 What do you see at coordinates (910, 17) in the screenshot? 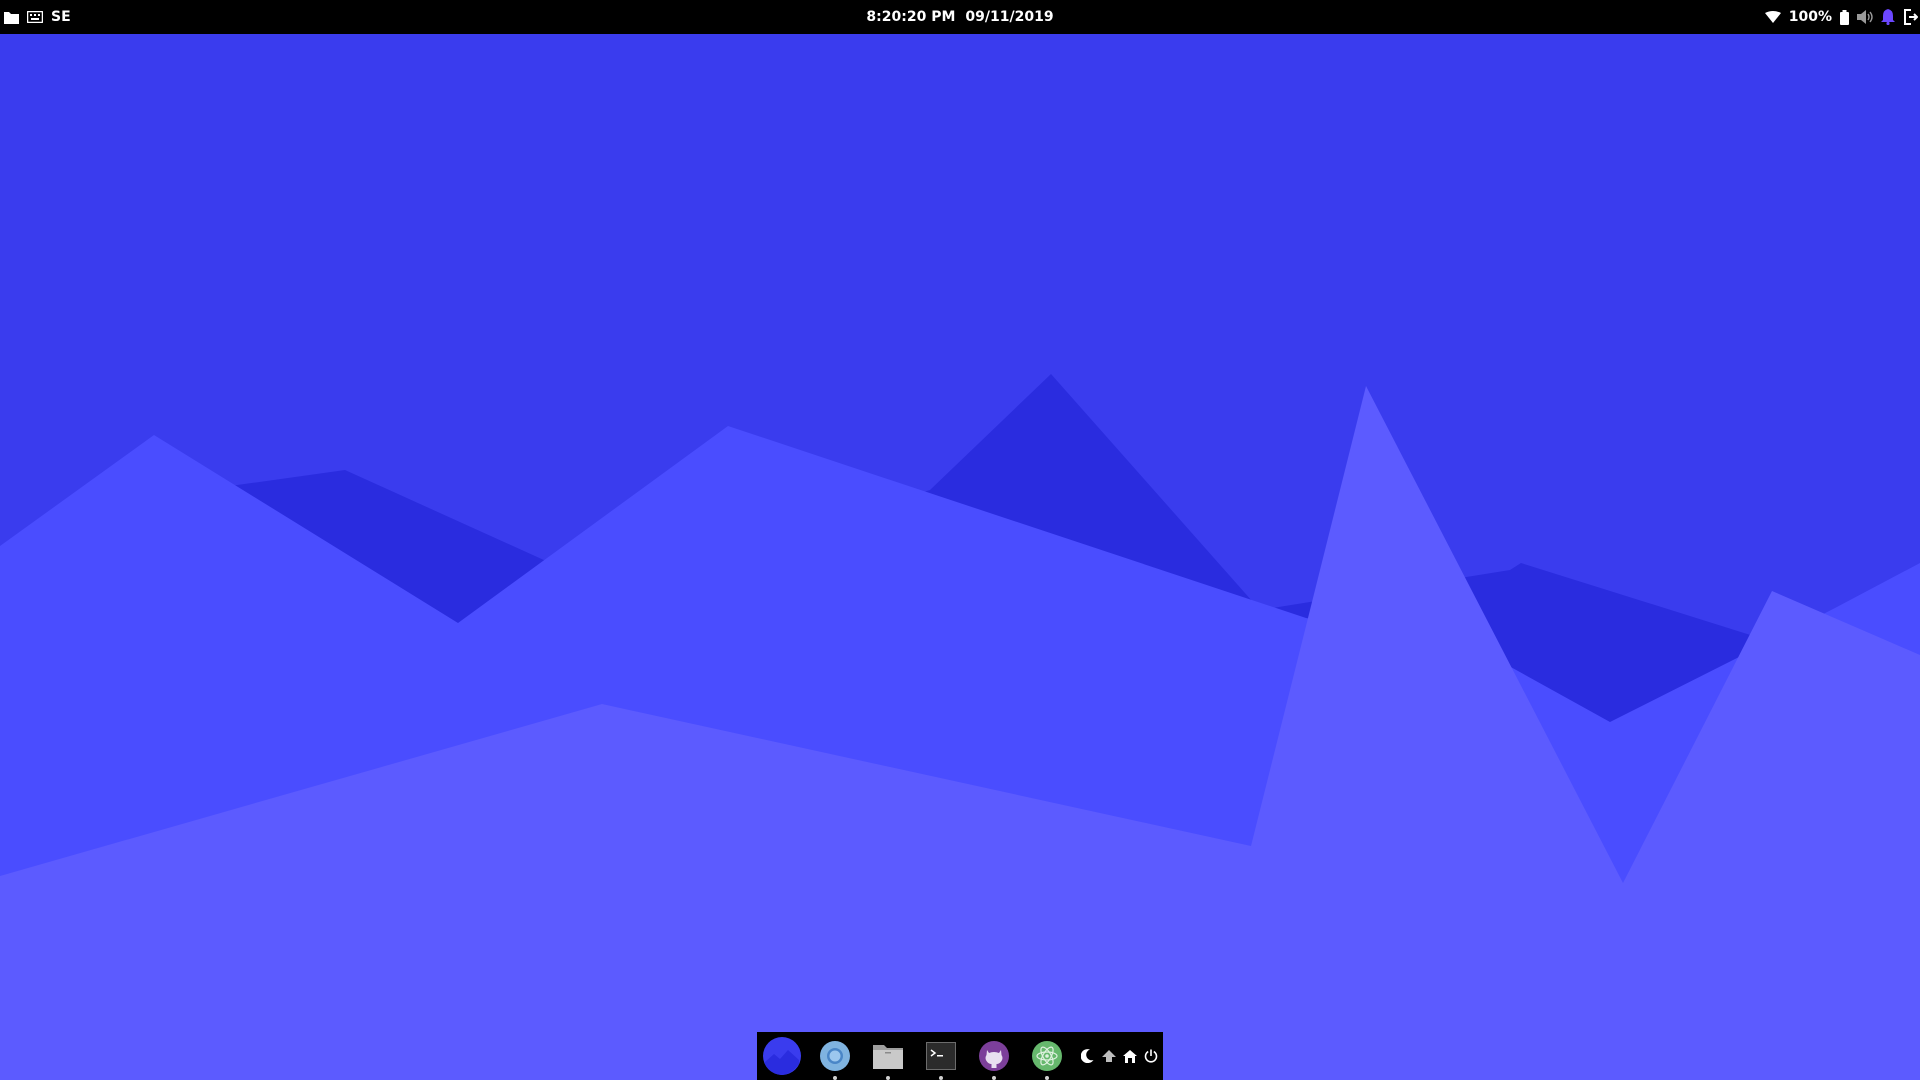
I see `clock-time: 8:20:20 PM` at bounding box center [910, 17].